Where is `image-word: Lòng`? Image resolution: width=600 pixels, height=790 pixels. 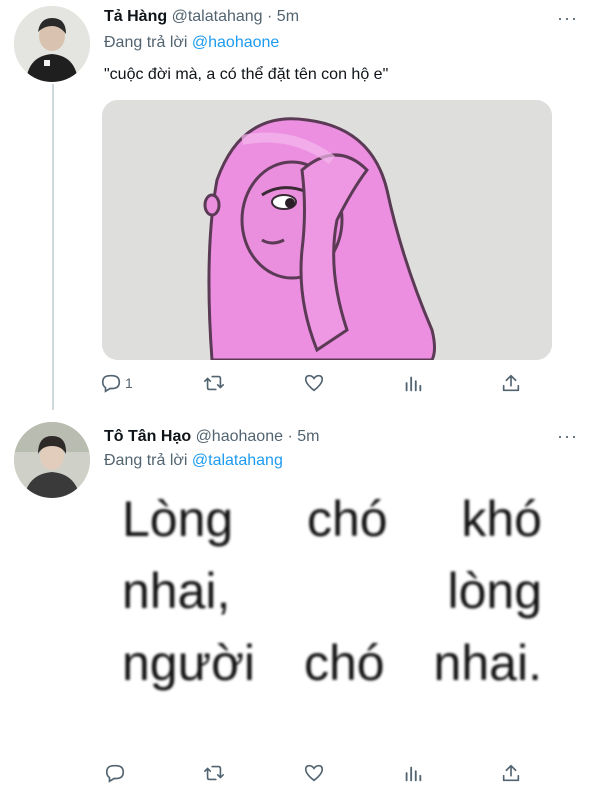
image-word: Lòng is located at coordinates (178, 519).